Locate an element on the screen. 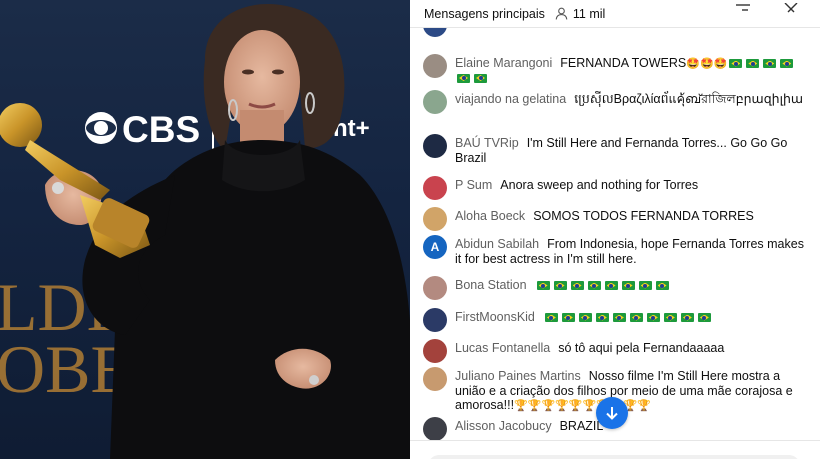  author-name: BAÚ TVRip is located at coordinates (487, 143).